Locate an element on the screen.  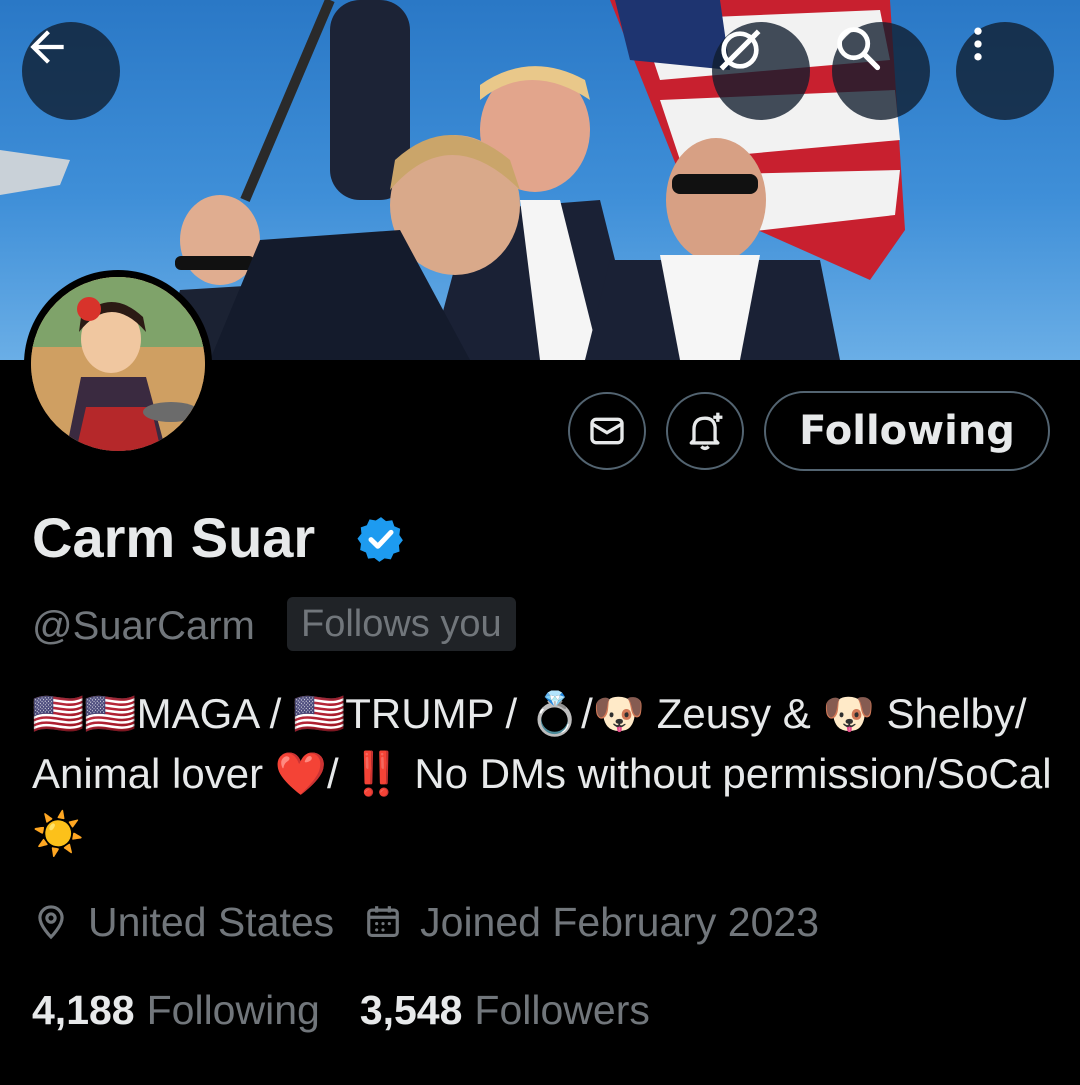
joined-date: Joined February 2023 is located at coordinates (591, 922).